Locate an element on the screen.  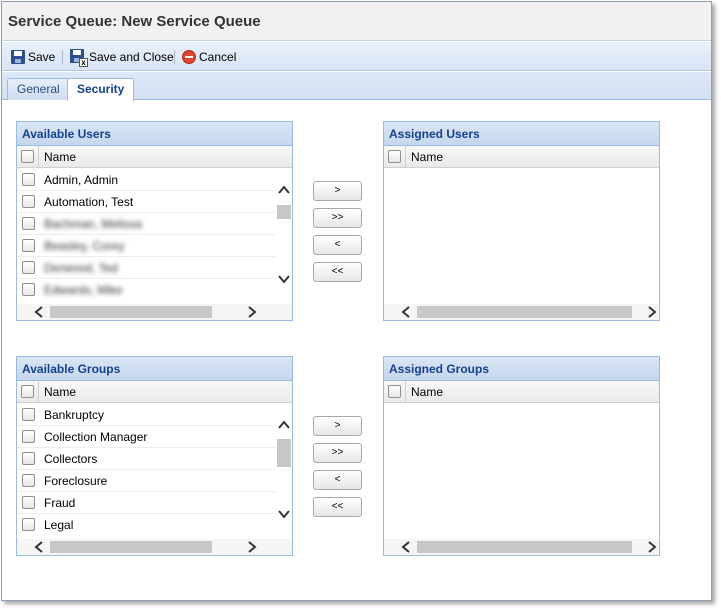
tab-general: General is located at coordinates (38, 89).